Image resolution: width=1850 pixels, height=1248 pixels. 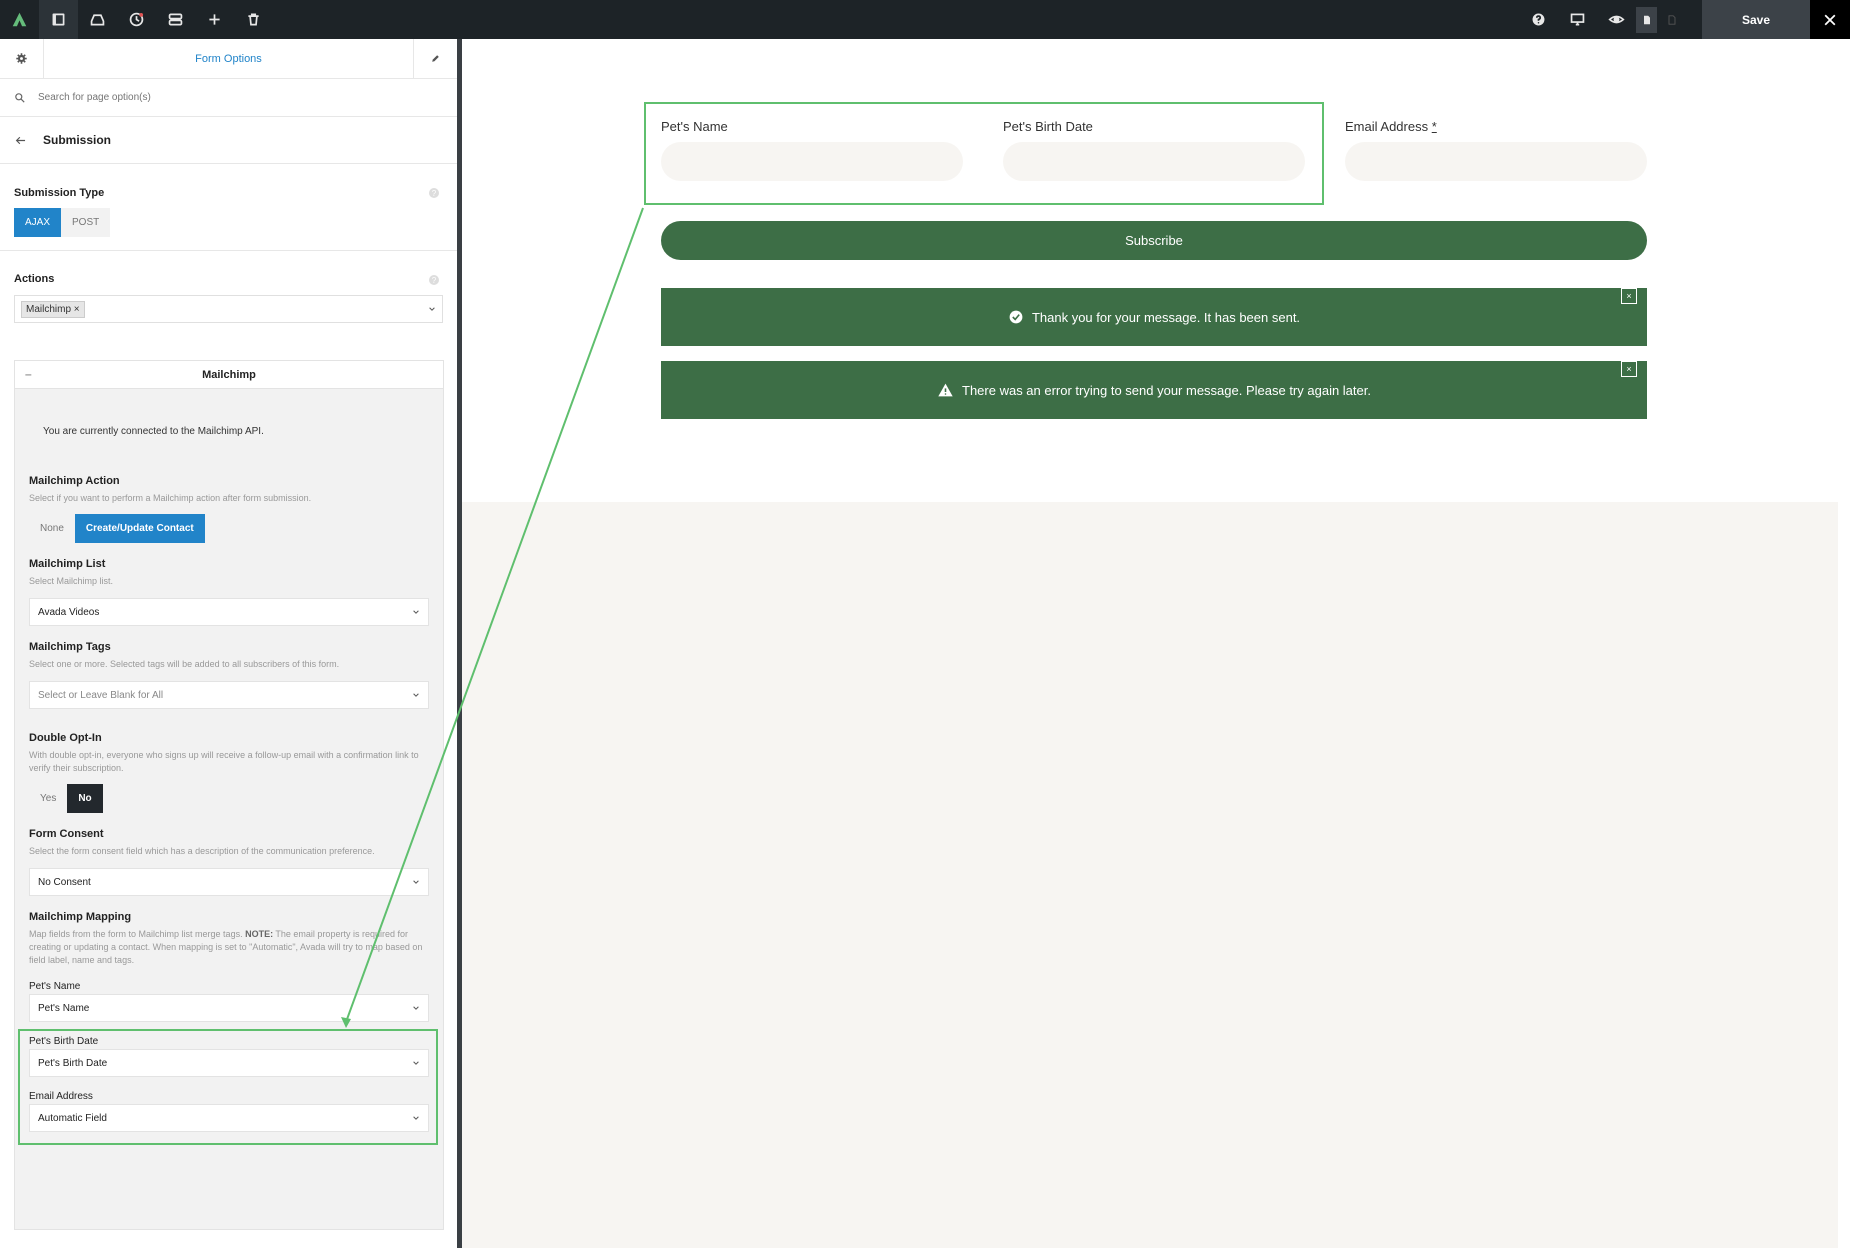 I want to click on back-arrow-icon, so click(x=20, y=140).